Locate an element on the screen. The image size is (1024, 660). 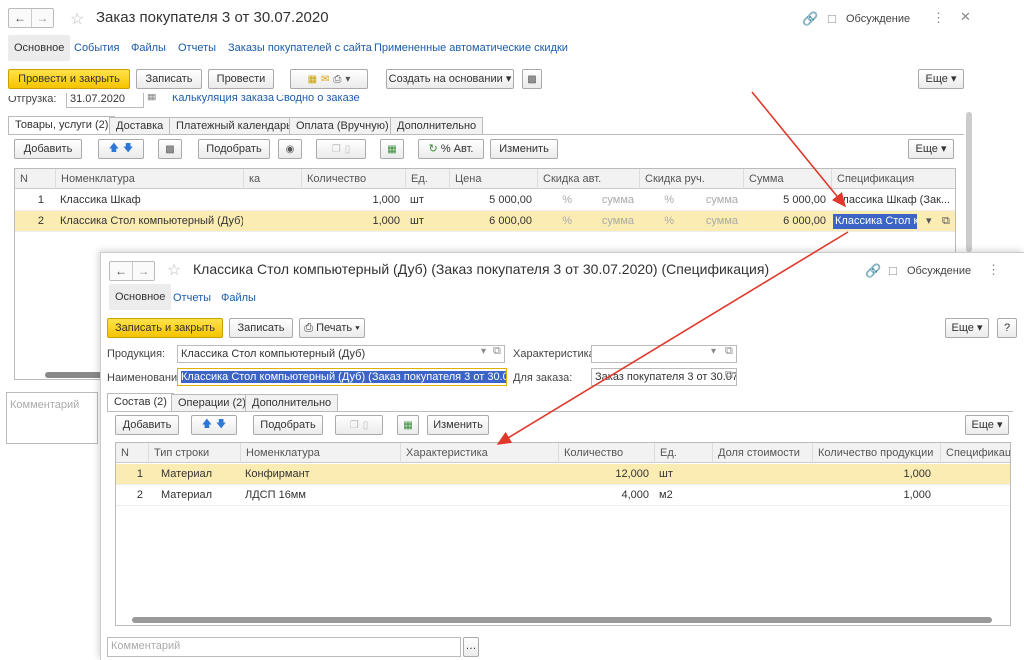
arrow-to-characteristic is located at coordinates (672, 338).